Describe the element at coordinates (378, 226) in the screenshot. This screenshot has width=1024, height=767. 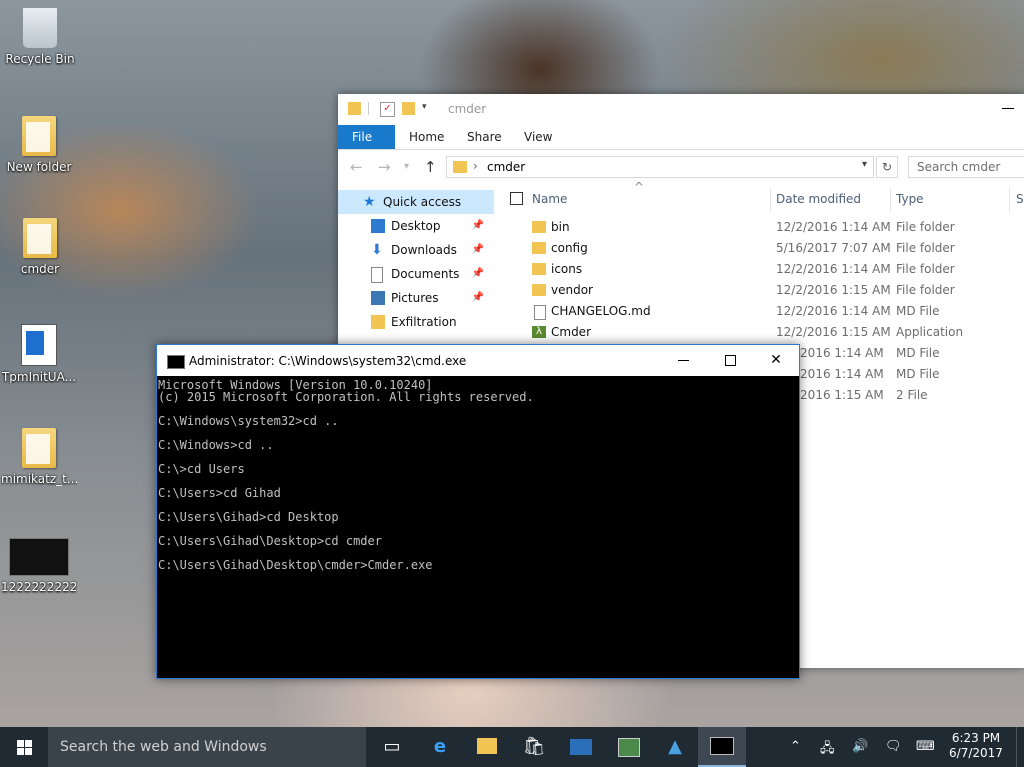
I see `desktop-icon` at that location.